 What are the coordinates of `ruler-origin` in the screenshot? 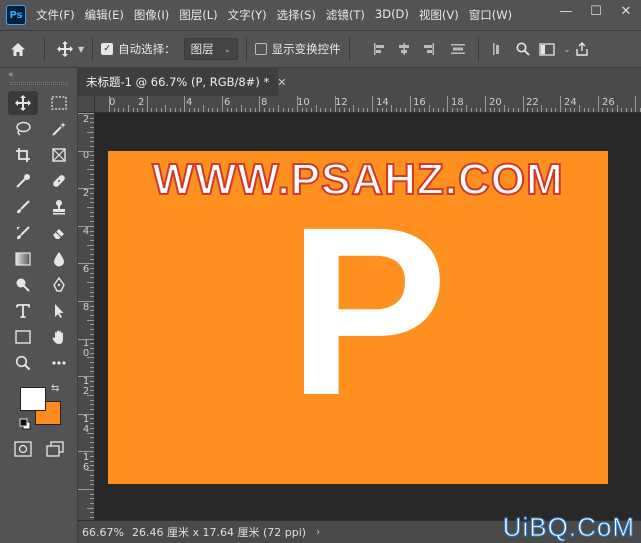 It's located at (86, 104).